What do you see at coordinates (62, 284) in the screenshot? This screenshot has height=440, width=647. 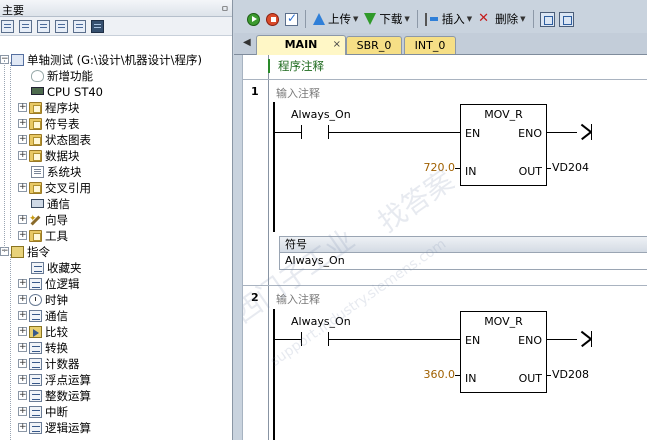 I see `tree-item-label: 位逻辑` at bounding box center [62, 284].